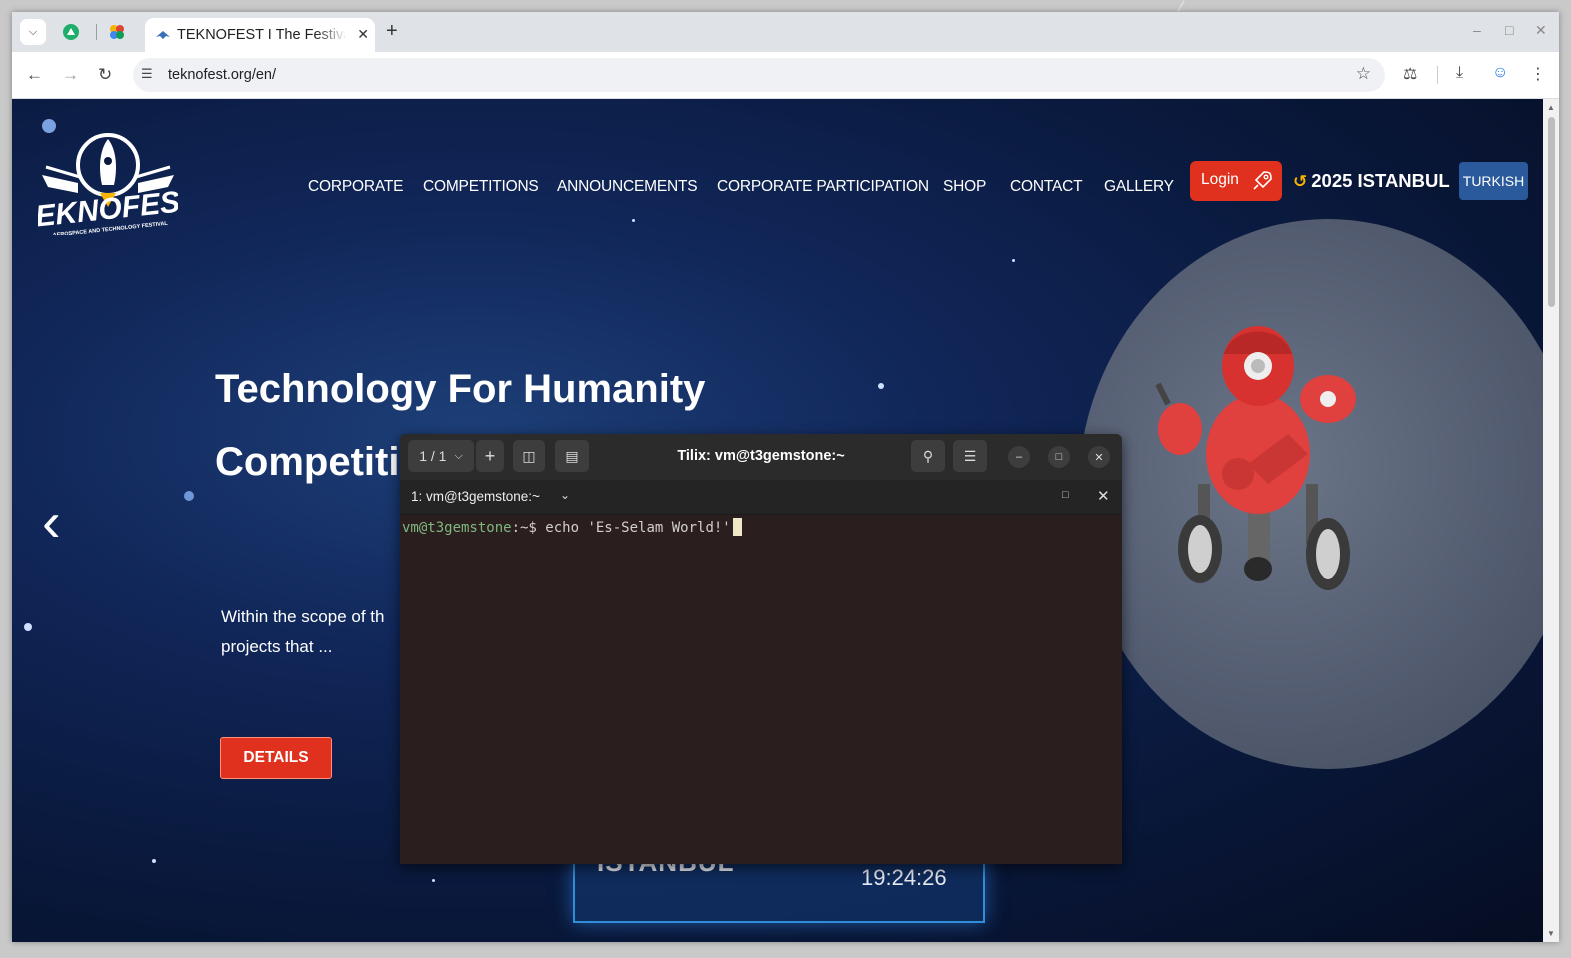 This screenshot has width=1571, height=958. I want to click on command-text: echo 'Es-Selam World!', so click(633, 528).